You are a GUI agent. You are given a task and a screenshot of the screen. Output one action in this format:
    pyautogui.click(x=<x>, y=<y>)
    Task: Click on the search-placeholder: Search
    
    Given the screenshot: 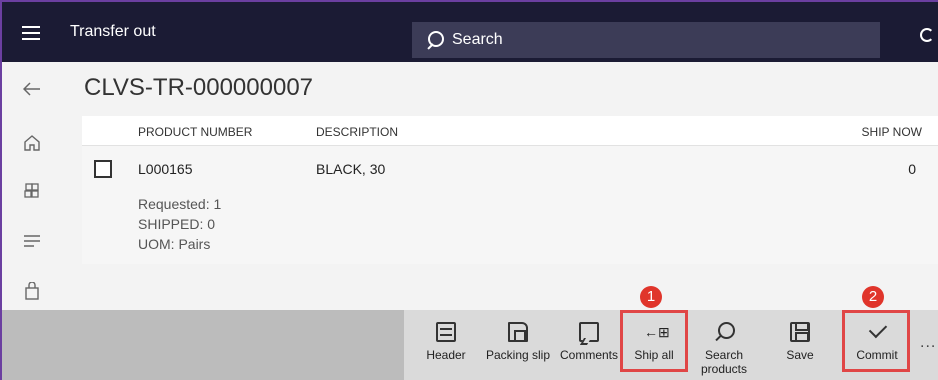 What is the action you would take?
    pyautogui.click(x=477, y=39)
    